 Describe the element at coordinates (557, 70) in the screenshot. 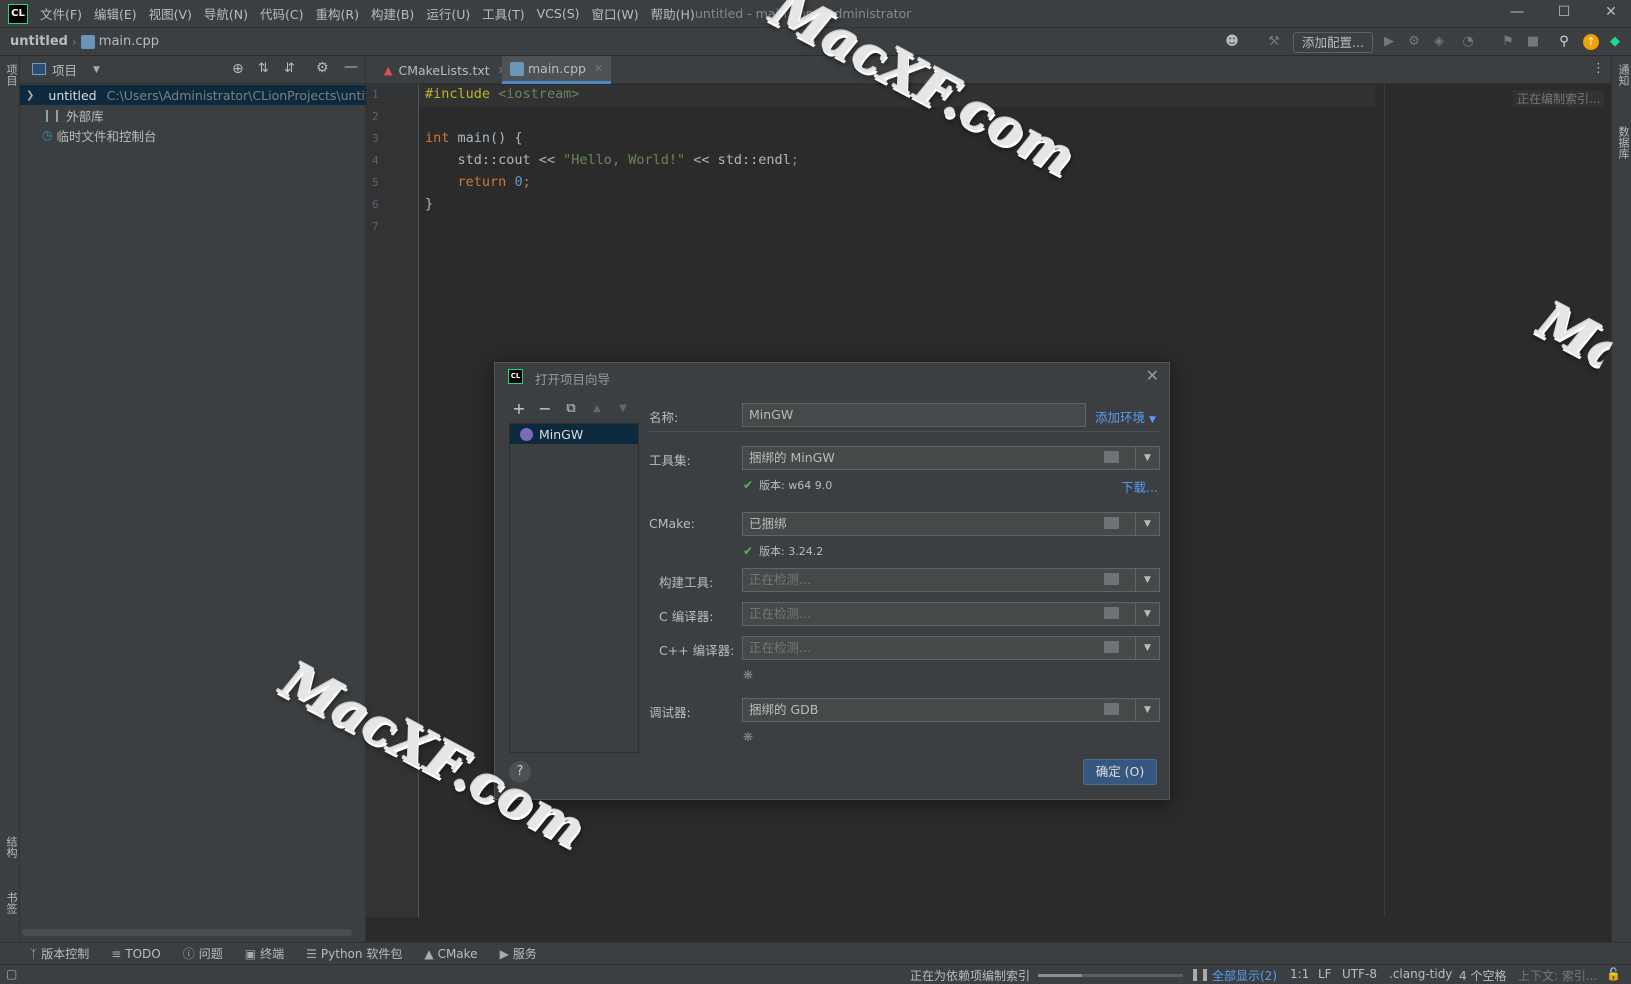

I see `tab-main-cpp: main.cpp ✕` at that location.